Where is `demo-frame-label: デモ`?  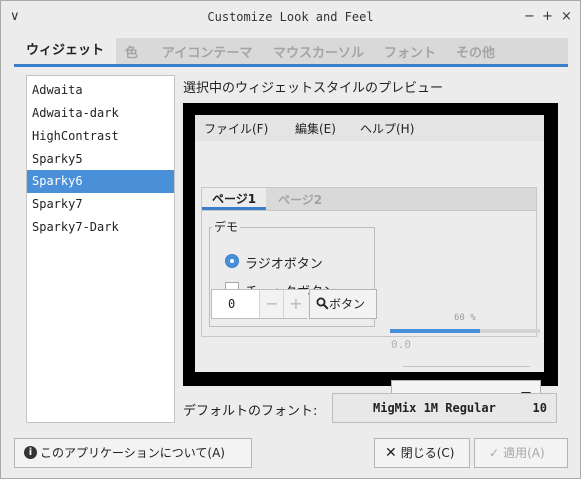 demo-frame-label: デモ is located at coordinates (226, 226).